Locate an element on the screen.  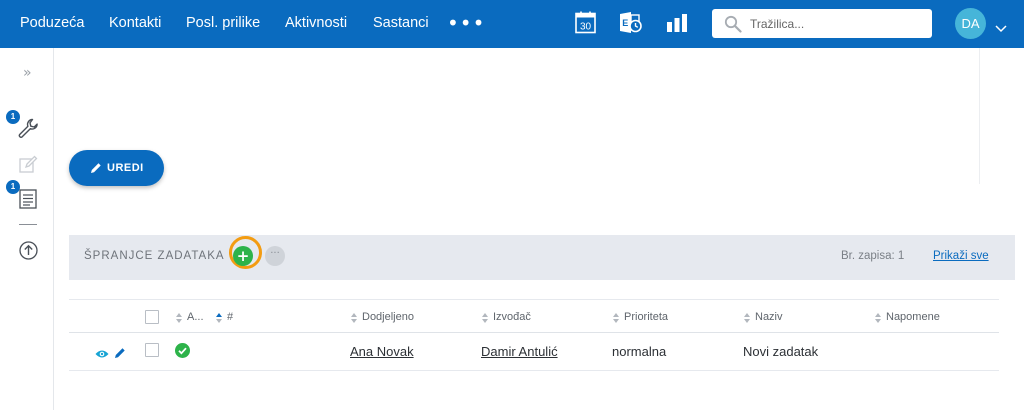
column-header-priority: Prioriteta is located at coordinates (646, 317).